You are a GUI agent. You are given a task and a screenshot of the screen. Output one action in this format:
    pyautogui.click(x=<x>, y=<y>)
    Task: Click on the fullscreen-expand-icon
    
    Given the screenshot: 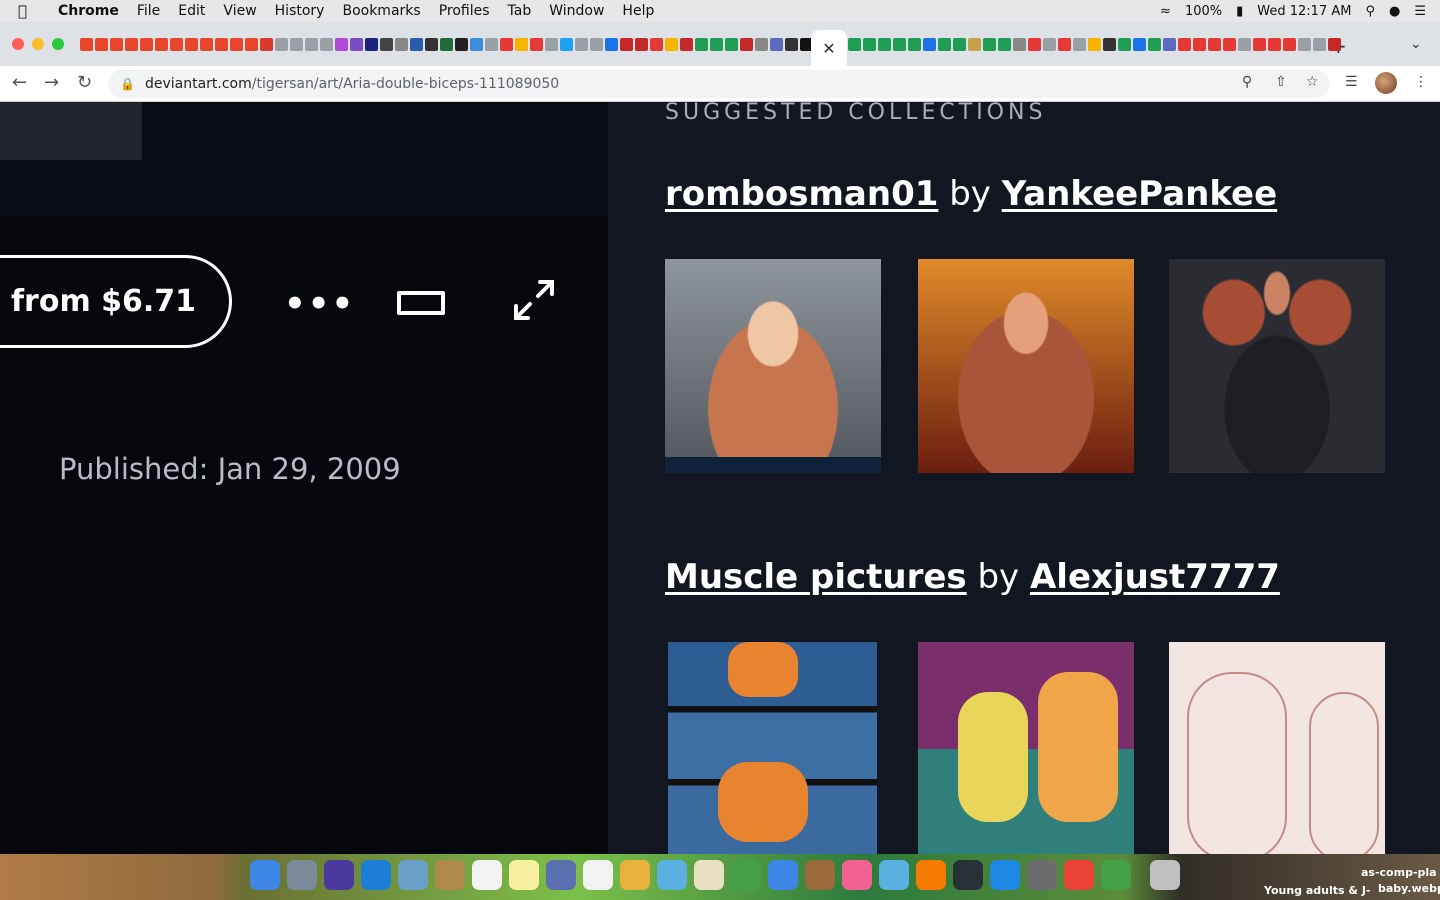 What is the action you would take?
    pyautogui.click(x=534, y=300)
    